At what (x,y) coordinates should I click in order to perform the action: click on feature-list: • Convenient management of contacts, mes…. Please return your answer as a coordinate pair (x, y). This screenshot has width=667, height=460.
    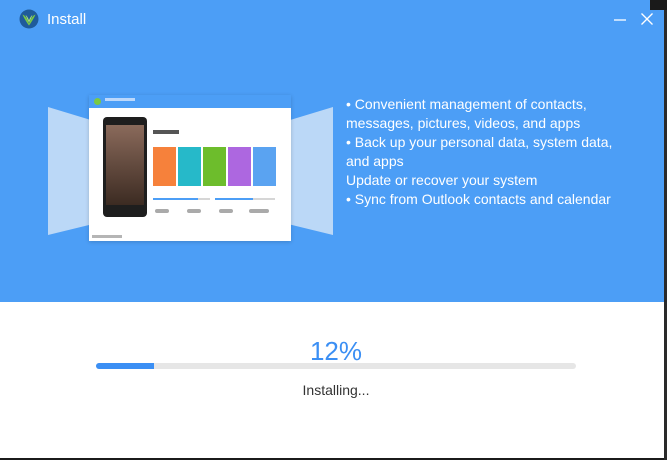
    Looking at the image, I should click on (496, 152).